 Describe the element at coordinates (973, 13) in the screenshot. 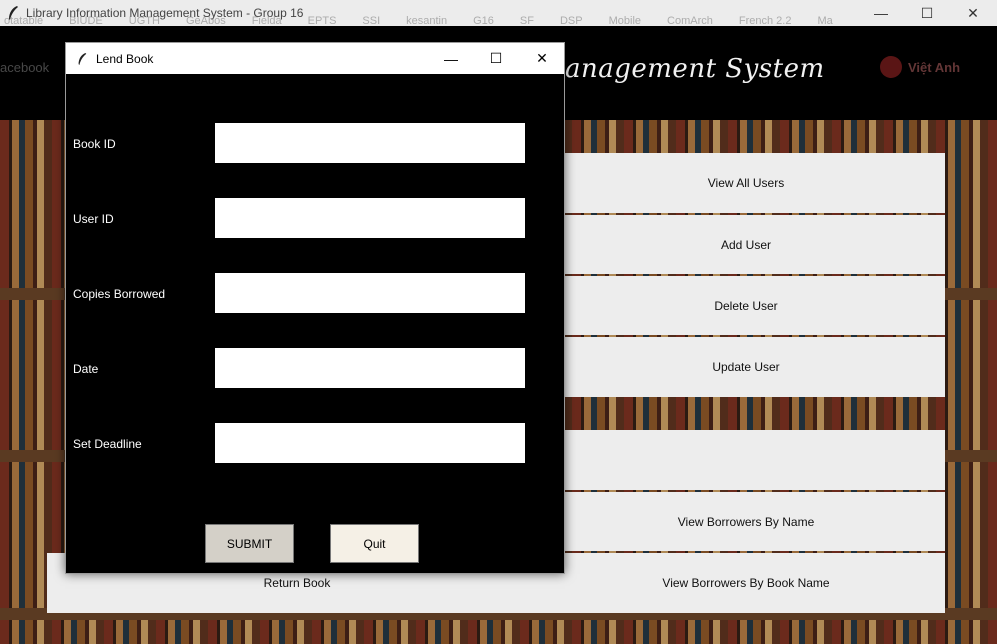

I see `close-button: ✕` at that location.